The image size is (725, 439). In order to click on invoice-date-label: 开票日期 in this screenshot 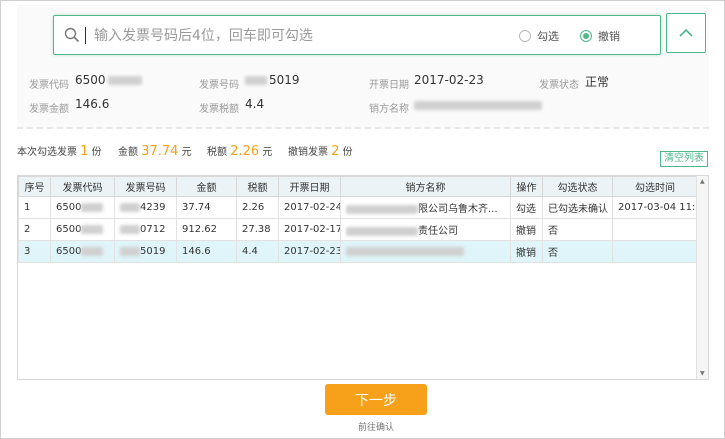, I will do `click(389, 85)`.